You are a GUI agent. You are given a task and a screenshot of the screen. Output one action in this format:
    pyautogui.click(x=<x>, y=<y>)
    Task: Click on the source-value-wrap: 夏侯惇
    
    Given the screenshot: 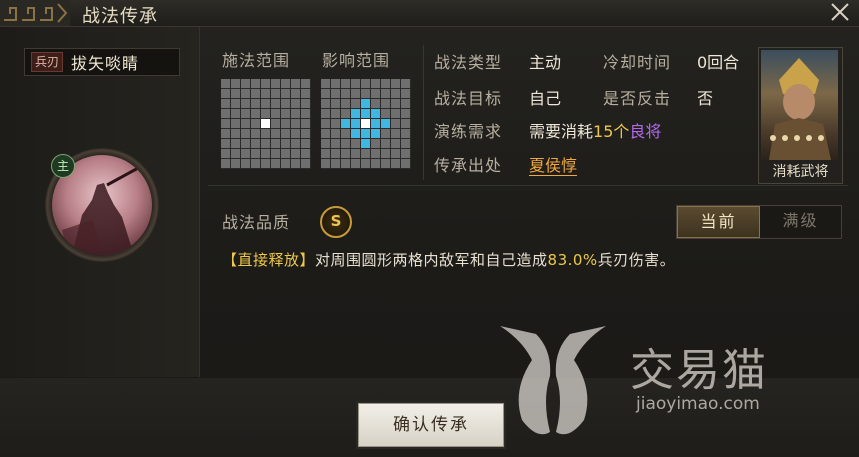 What is the action you would take?
    pyautogui.click(x=553, y=164)
    